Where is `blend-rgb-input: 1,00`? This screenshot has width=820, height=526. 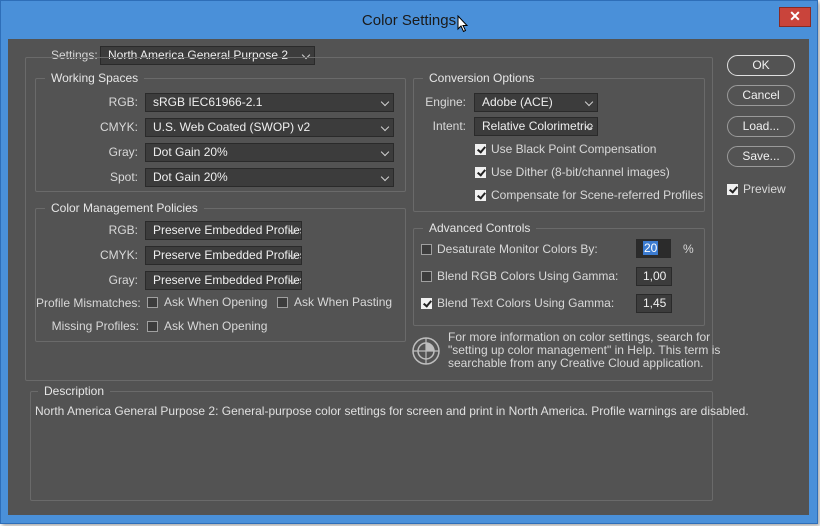
blend-rgb-input: 1,00 is located at coordinates (654, 276).